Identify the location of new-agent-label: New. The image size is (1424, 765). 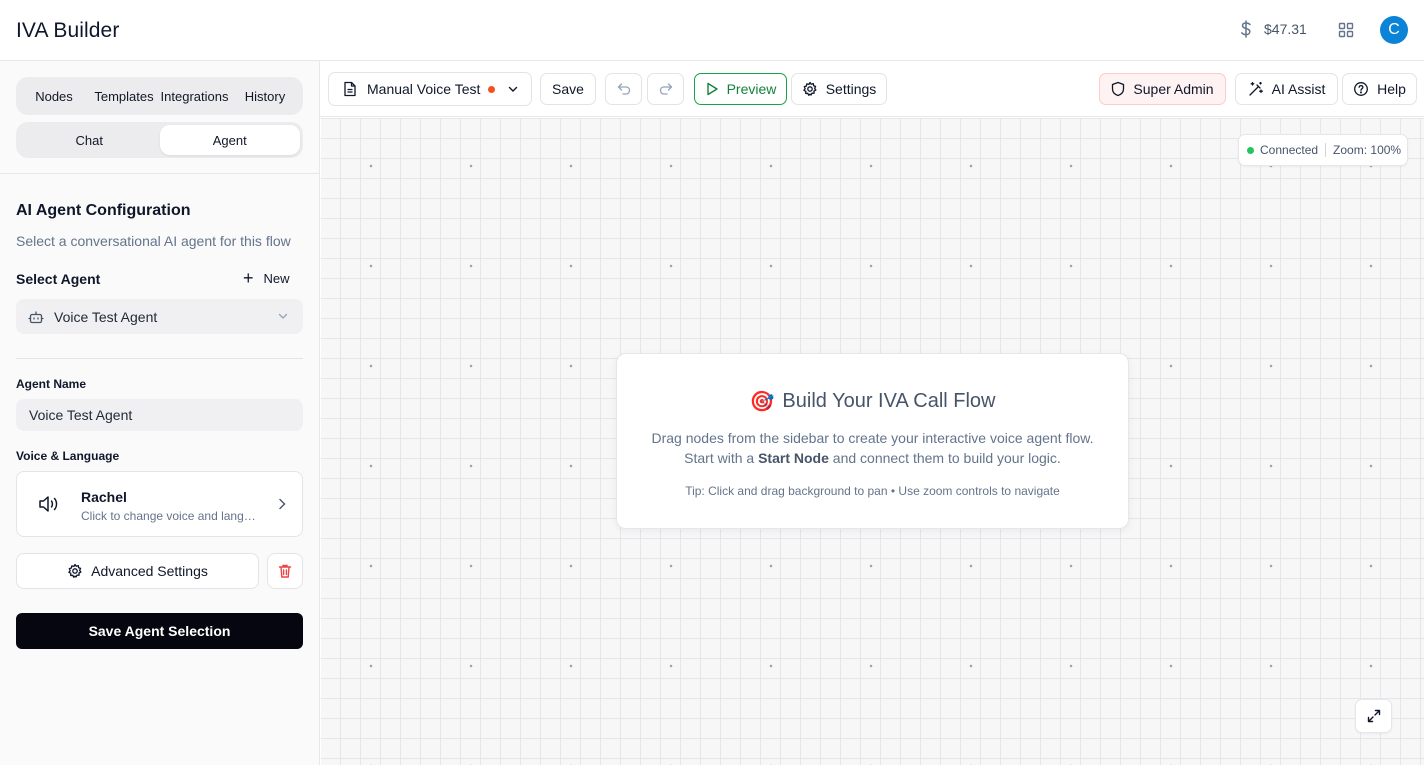
(276, 278).